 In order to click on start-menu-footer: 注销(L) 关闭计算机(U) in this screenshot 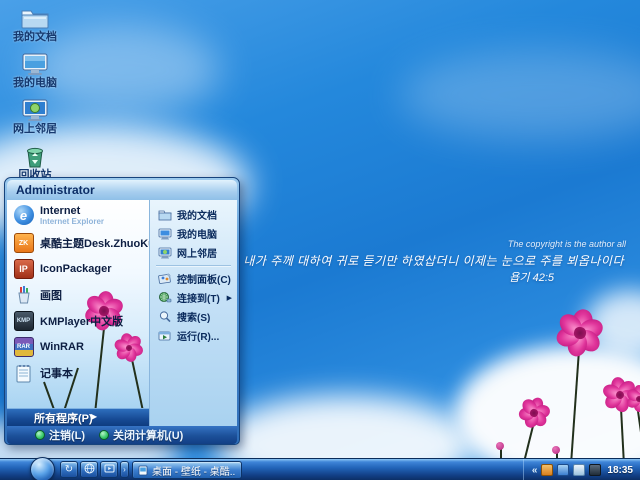, I will do `click(122, 435)`.